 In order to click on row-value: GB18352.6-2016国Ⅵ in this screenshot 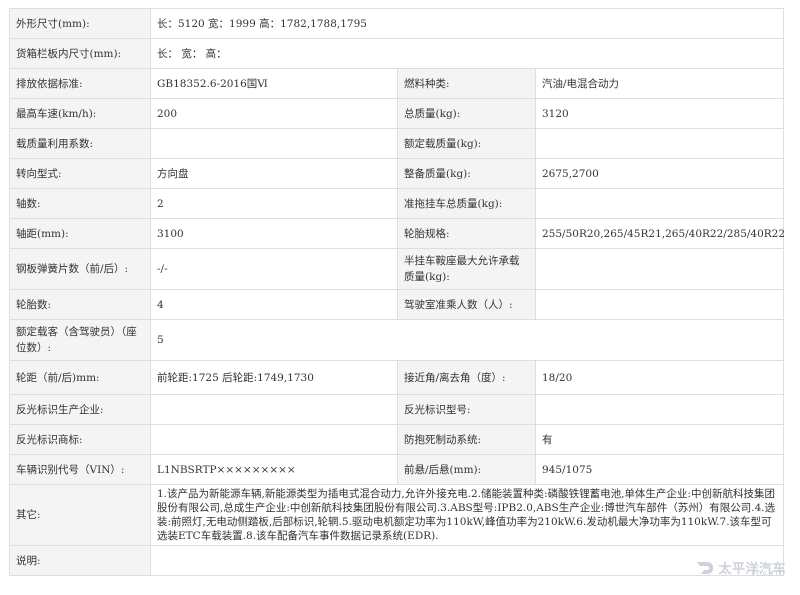, I will do `click(274, 83)`.